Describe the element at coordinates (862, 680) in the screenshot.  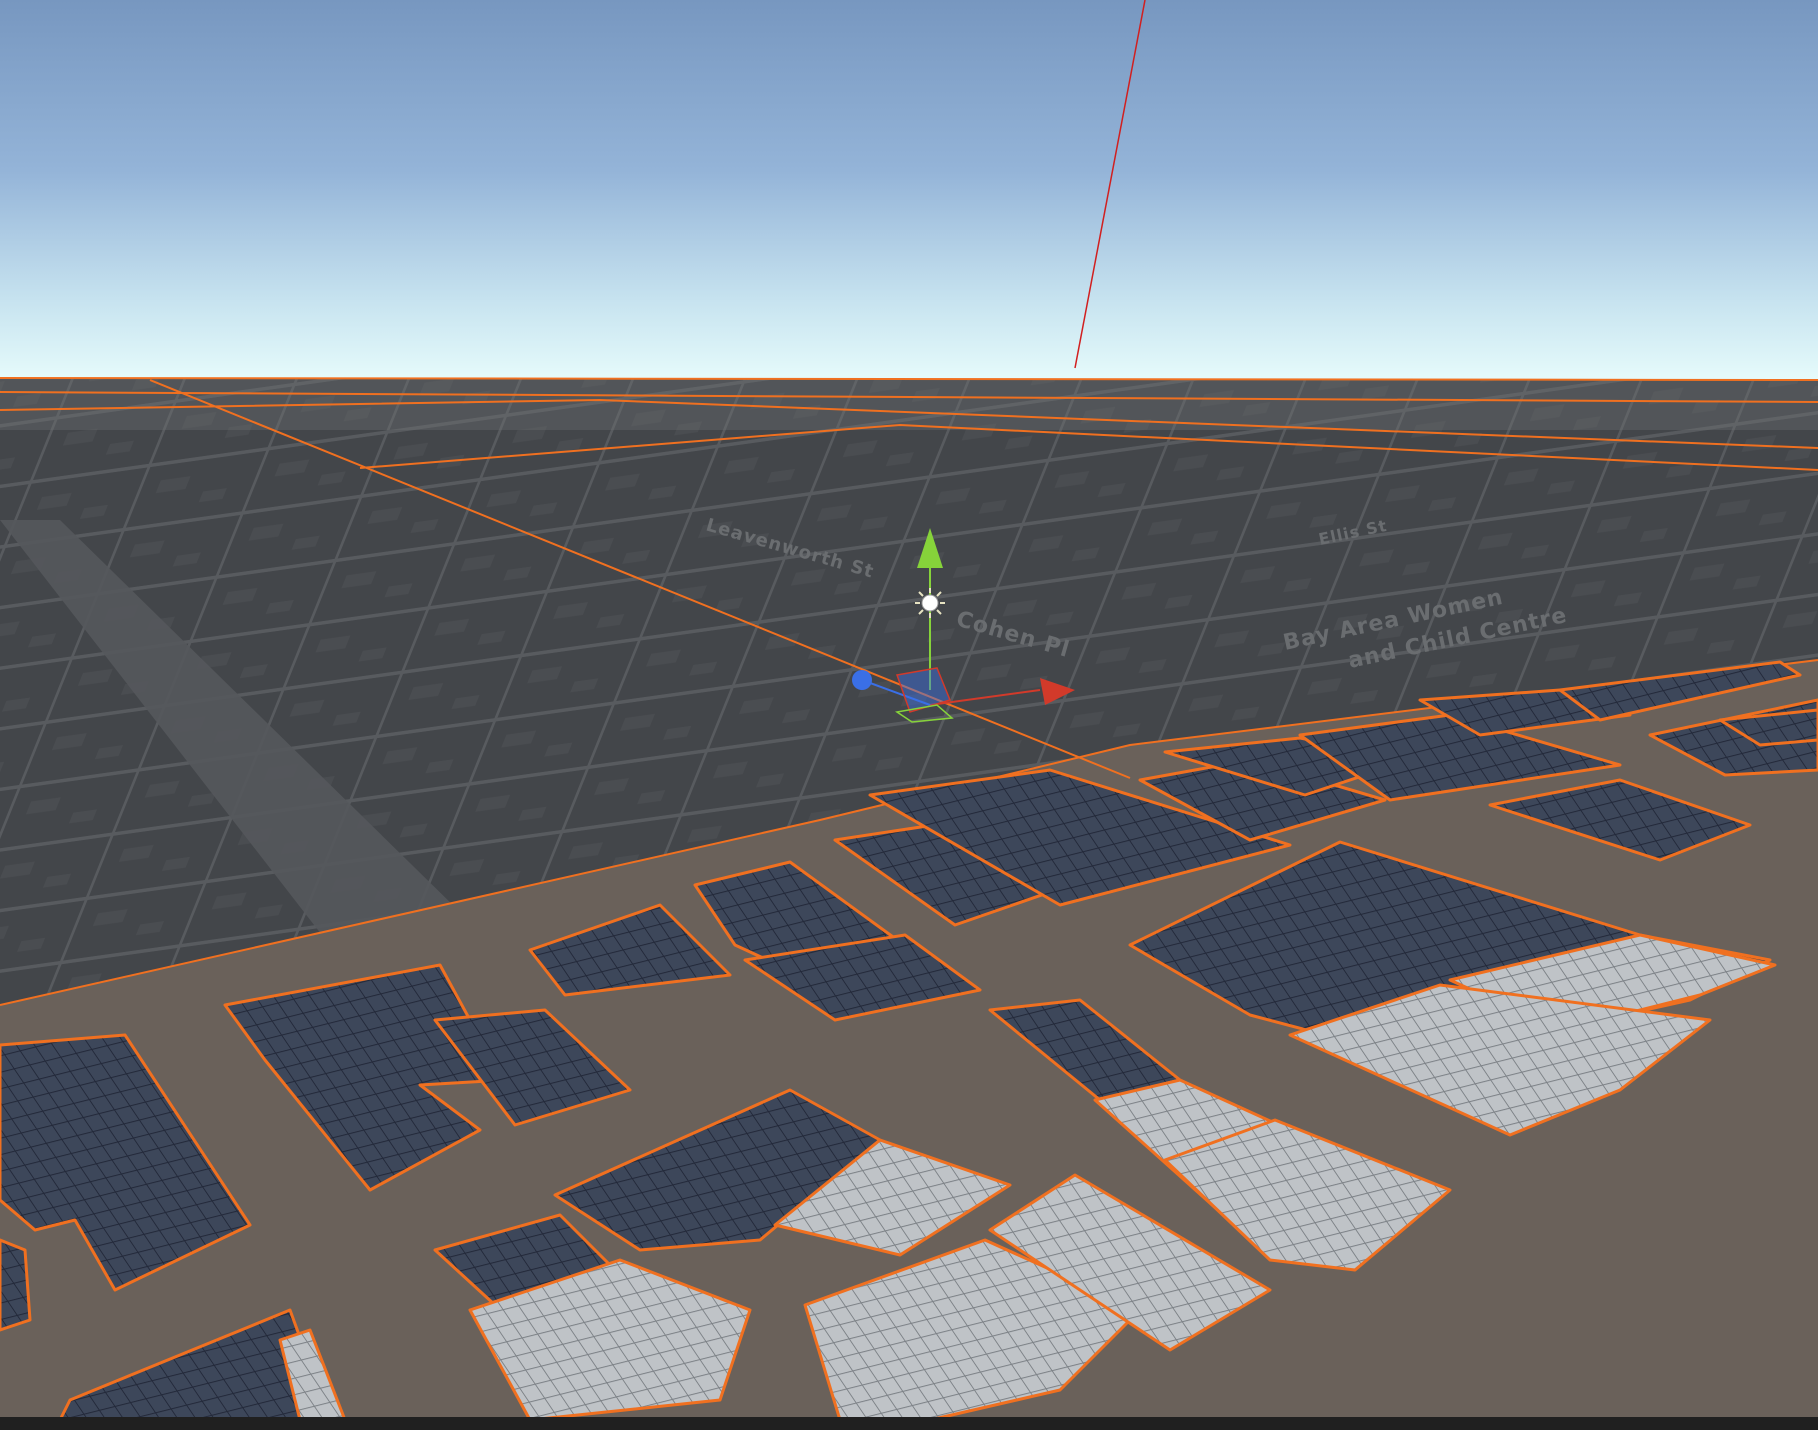
I see `z-axis-handle` at that location.